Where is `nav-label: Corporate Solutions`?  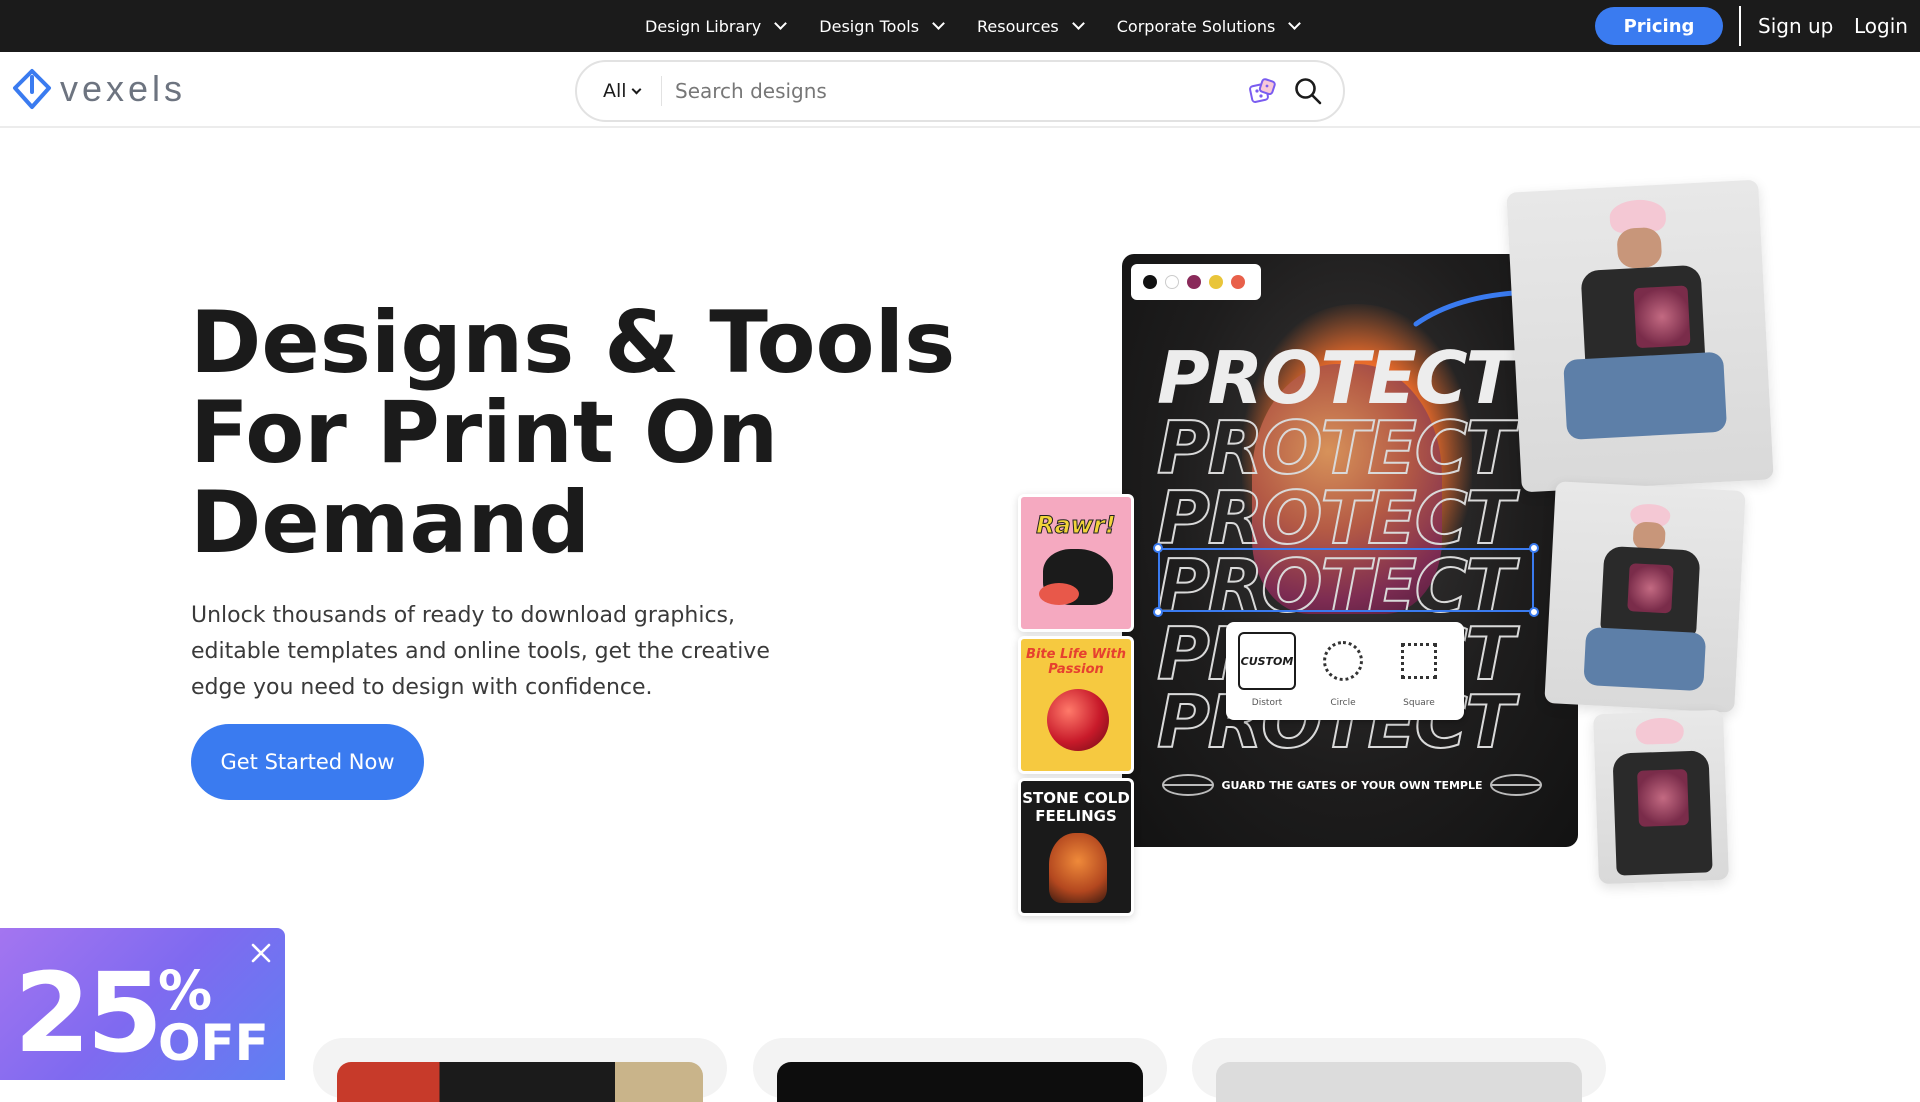
nav-label: Corporate Solutions is located at coordinates (1196, 26).